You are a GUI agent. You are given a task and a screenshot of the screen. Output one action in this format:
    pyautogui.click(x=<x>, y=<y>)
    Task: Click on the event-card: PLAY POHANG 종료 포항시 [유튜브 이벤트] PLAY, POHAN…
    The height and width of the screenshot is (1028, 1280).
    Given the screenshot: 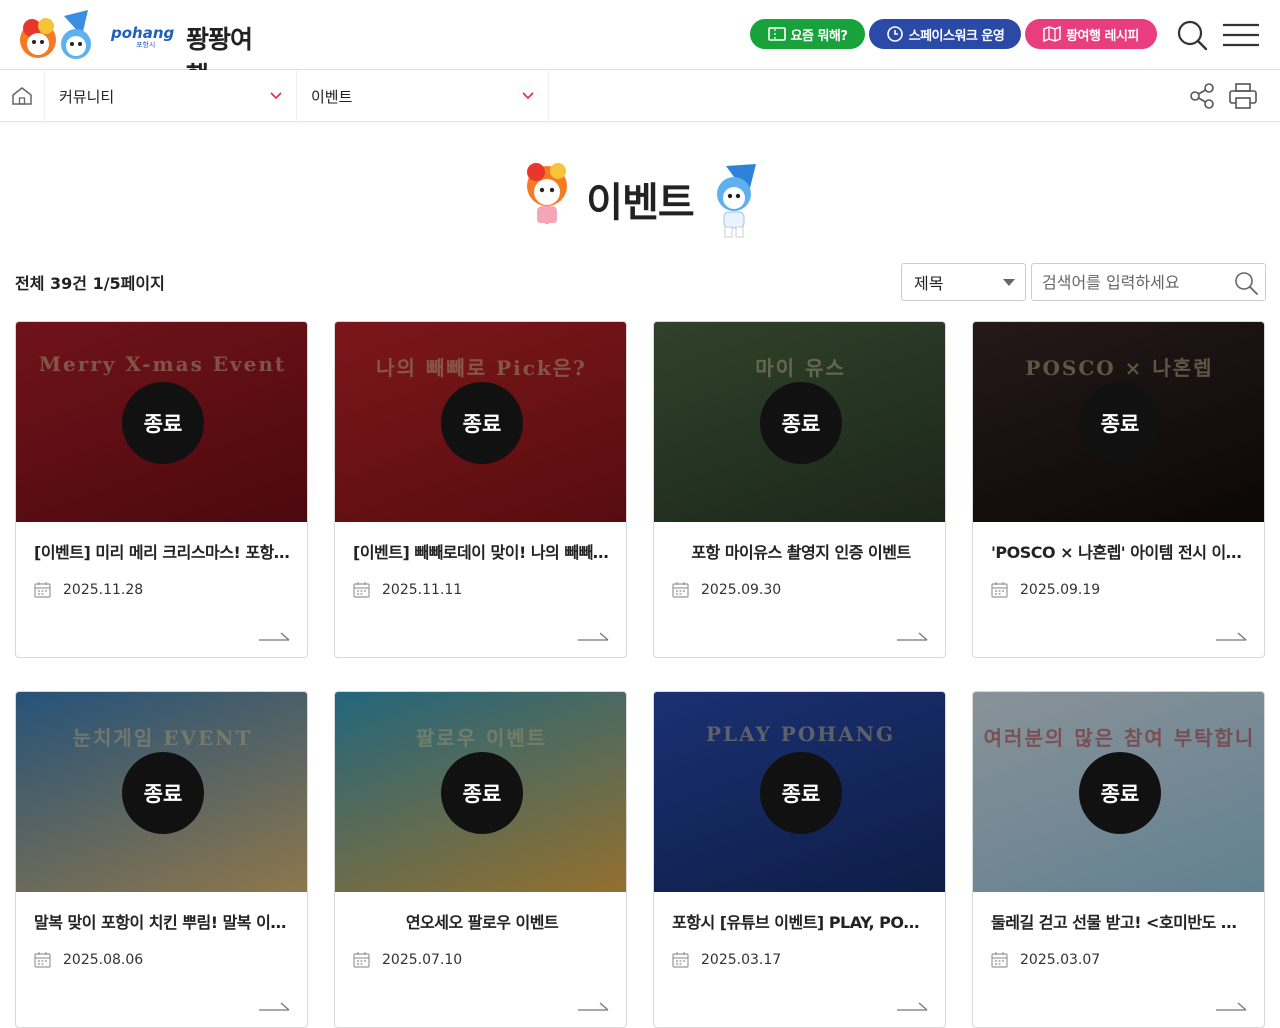 What is the action you would take?
    pyautogui.click(x=799, y=859)
    